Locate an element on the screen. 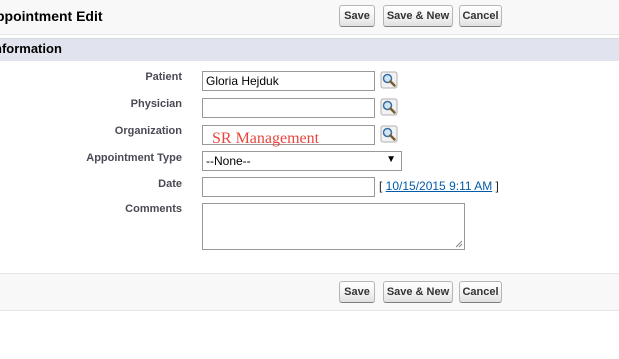  save-button-top: Save is located at coordinates (357, 16).